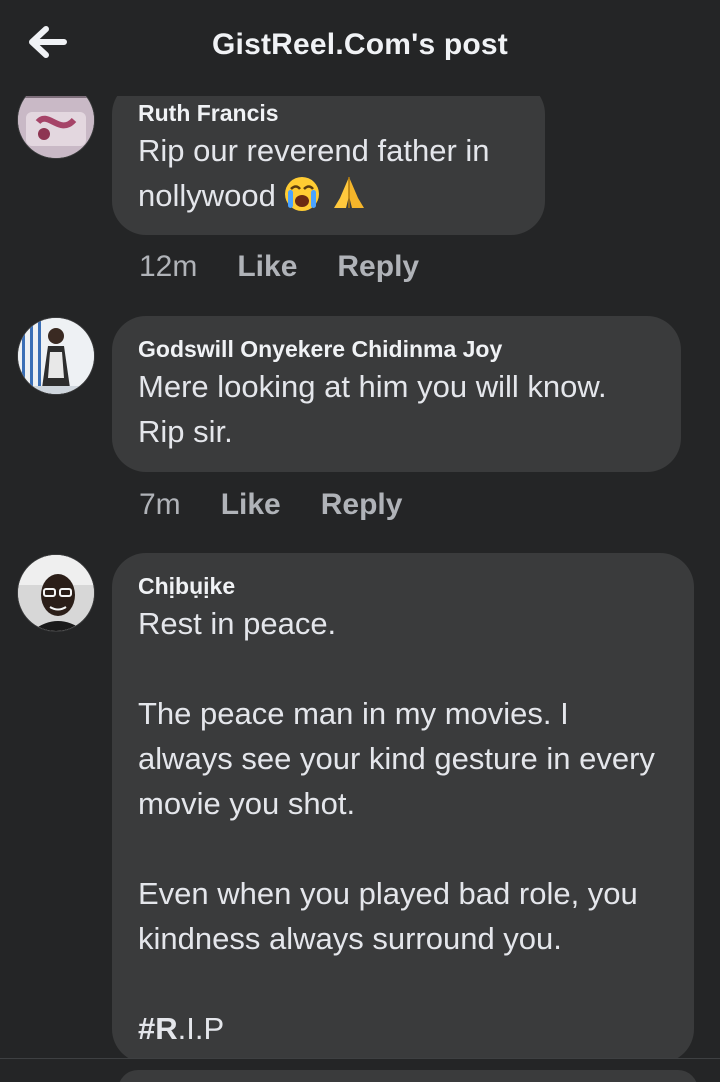 This screenshot has height=1082, width=720. What do you see at coordinates (160, 505) in the screenshot?
I see `comment-timestamp: 7m` at bounding box center [160, 505].